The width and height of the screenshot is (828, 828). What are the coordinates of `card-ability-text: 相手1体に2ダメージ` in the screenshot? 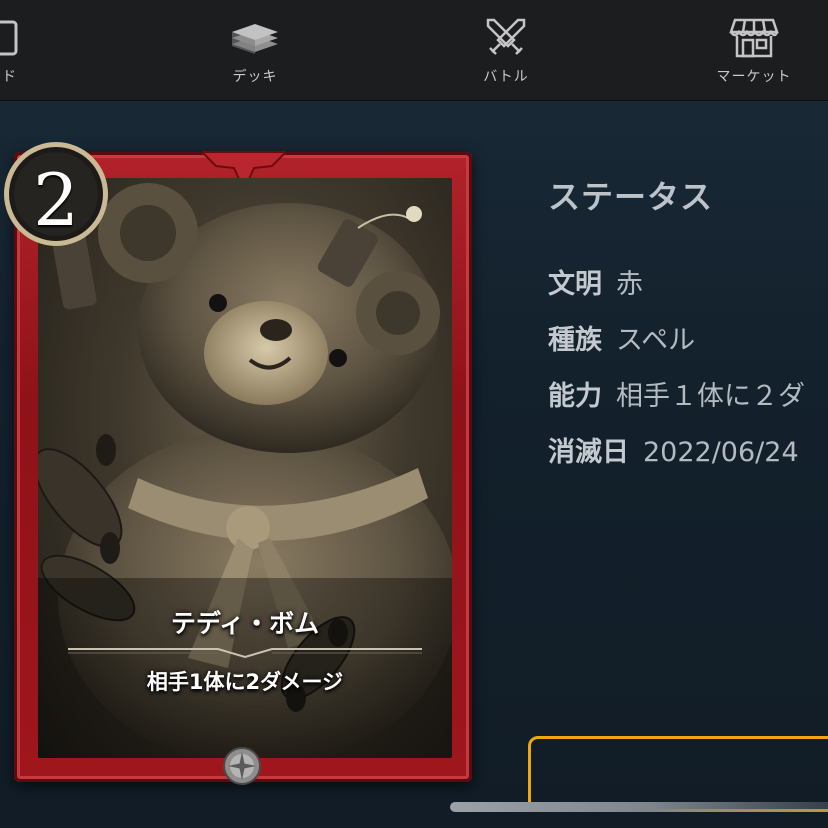 It's located at (245, 682).